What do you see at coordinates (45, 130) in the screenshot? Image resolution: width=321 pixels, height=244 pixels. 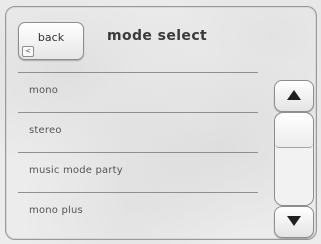 I see `list-item-label: stereo` at bounding box center [45, 130].